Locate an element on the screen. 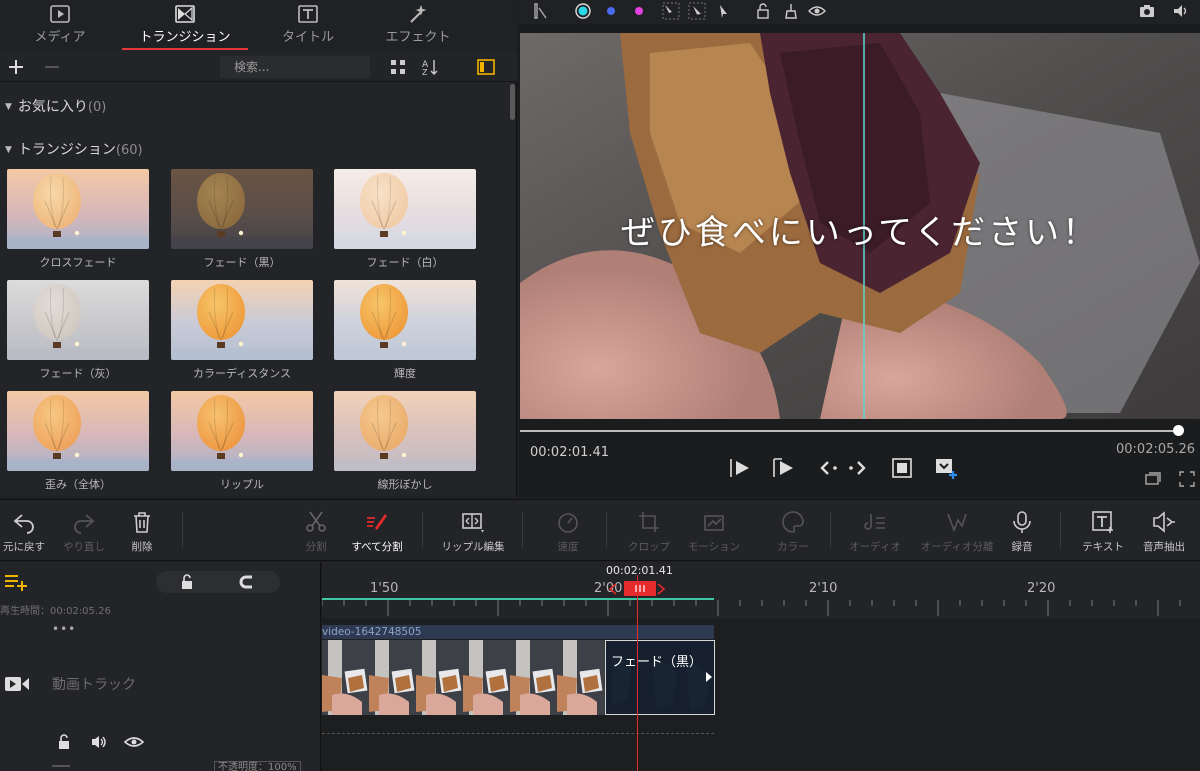 This screenshot has width=1200, height=771. speed-button: 速度 is located at coordinates (568, 530).